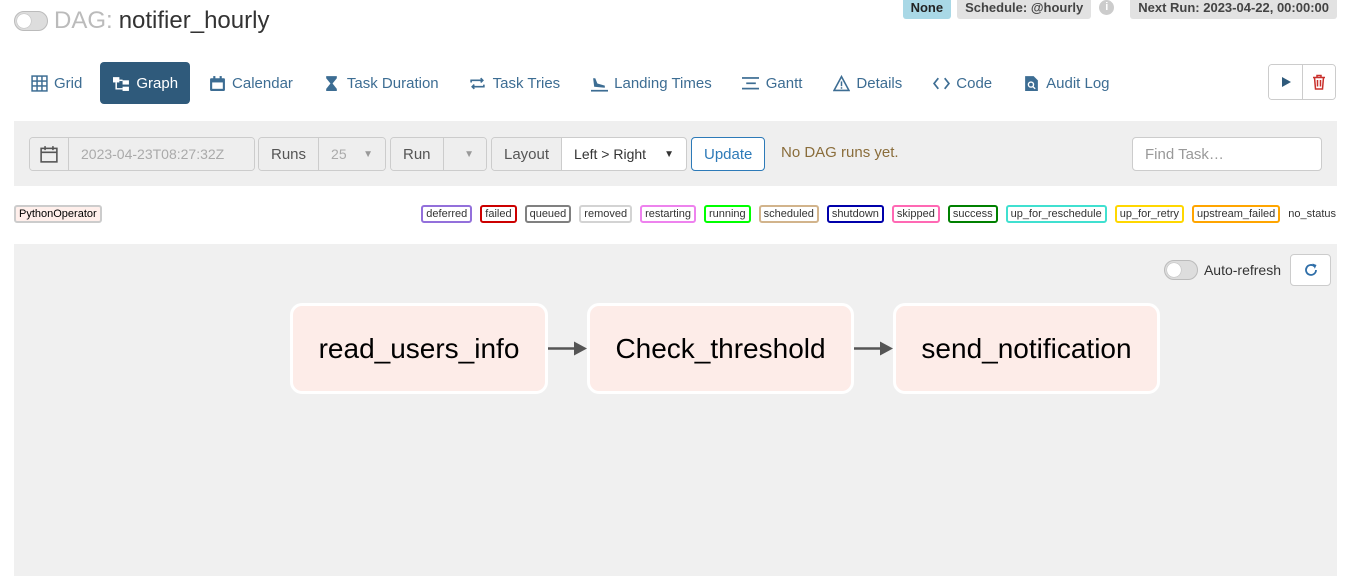 This screenshot has height=576, width=1349. What do you see at coordinates (392, 83) in the screenshot?
I see `tab-label: Task Duration` at bounding box center [392, 83].